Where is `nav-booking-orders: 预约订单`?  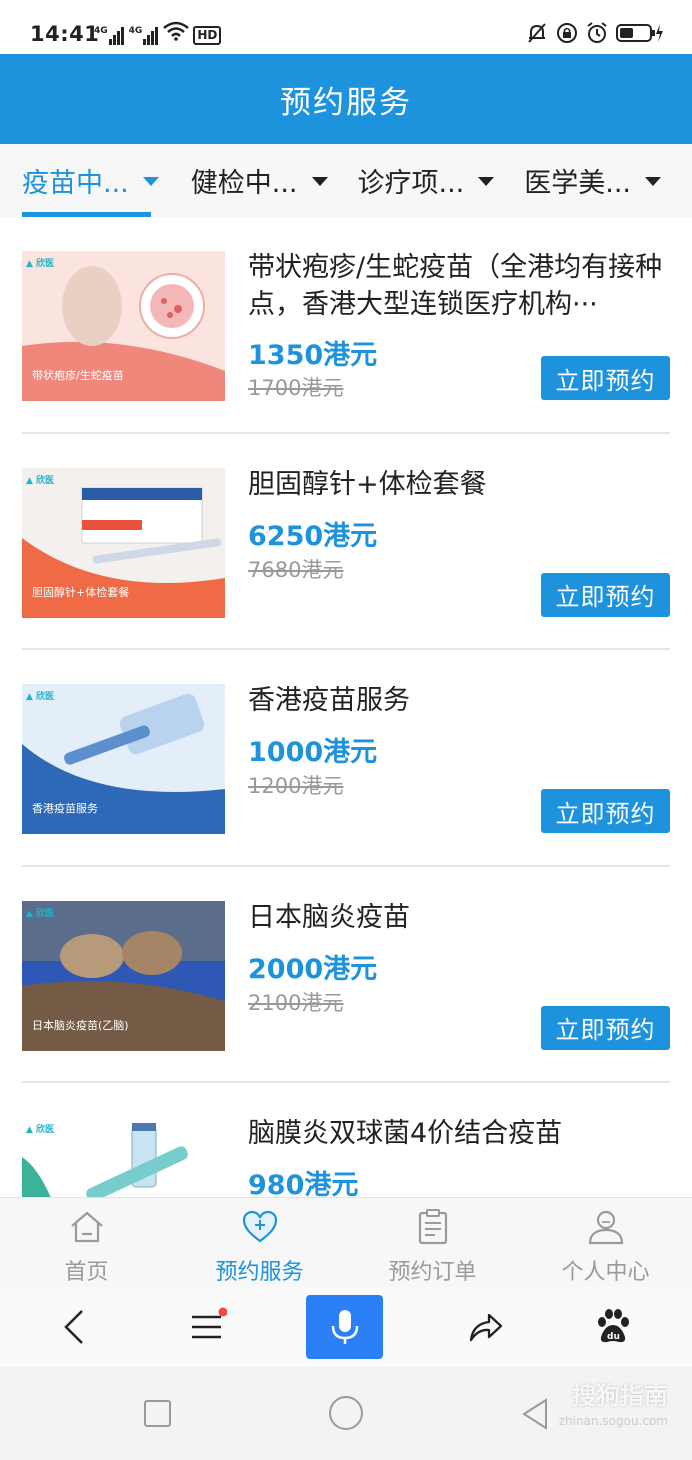
nav-booking-orders: 预约订单 is located at coordinates (432, 1242).